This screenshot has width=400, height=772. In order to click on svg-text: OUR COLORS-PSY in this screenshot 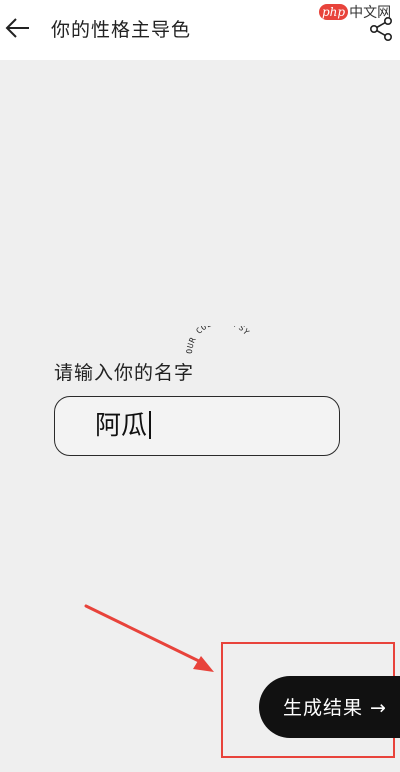, I will do `click(218, 340)`.